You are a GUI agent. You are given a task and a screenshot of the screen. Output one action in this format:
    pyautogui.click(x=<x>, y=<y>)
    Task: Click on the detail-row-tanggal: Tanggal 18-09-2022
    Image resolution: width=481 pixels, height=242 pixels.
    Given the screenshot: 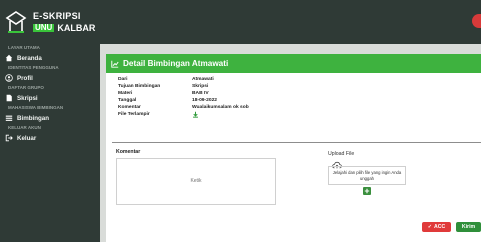 What is the action you would take?
    pyautogui.click(x=183, y=100)
    